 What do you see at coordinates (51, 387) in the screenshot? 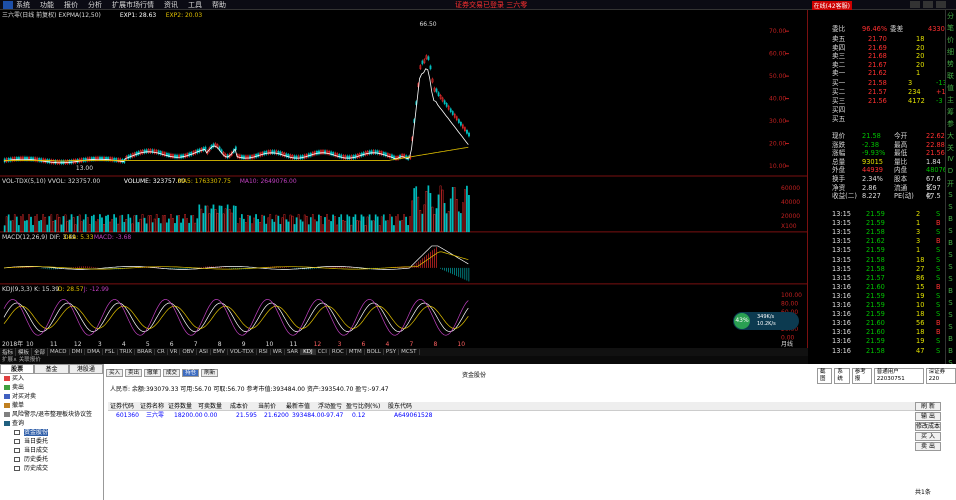
I see `tree-item: 卖出` at bounding box center [51, 387].